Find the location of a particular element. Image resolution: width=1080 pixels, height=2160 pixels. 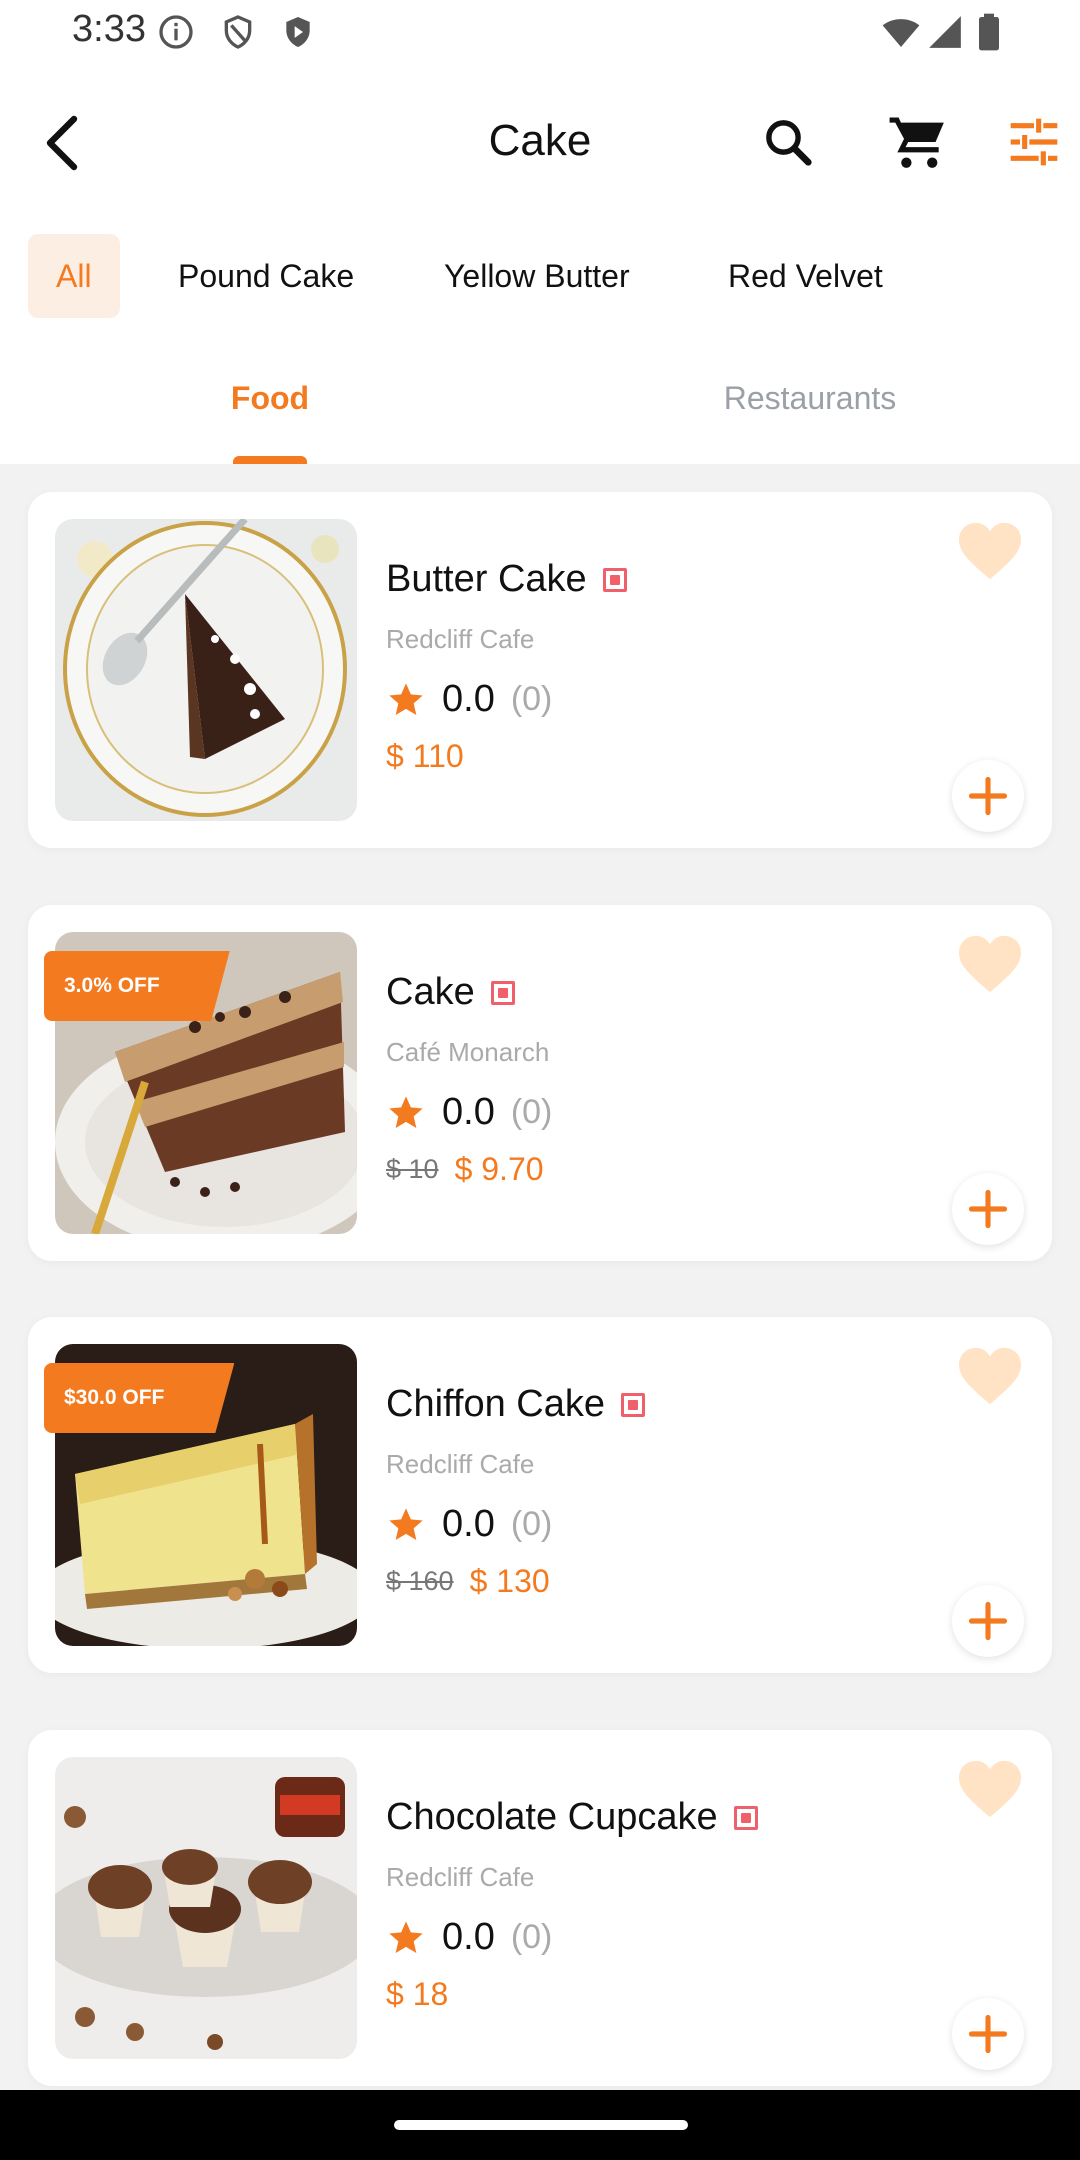

discount-badge: 3.0% OFF is located at coordinates (137, 986).